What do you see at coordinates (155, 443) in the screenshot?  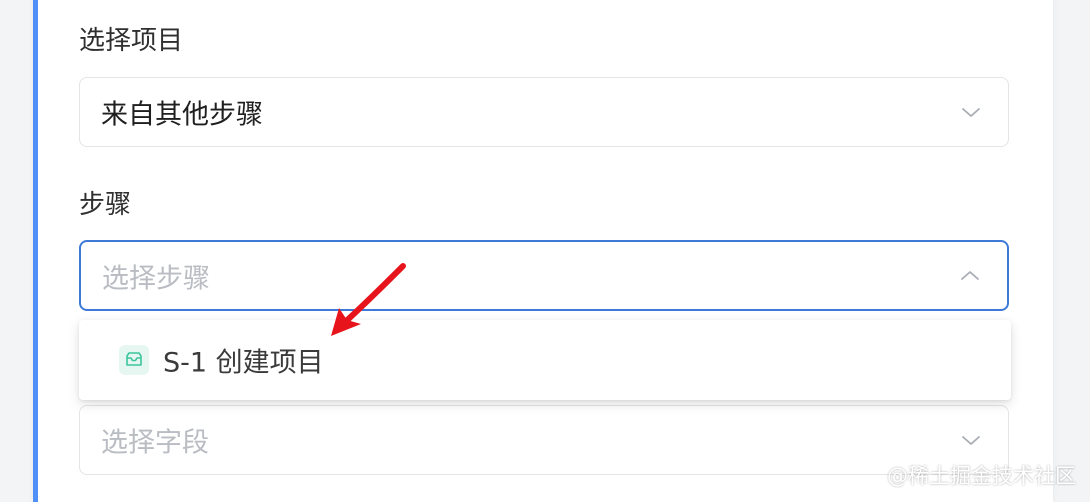 I see `field-select-placeholder: 选择字段` at bounding box center [155, 443].